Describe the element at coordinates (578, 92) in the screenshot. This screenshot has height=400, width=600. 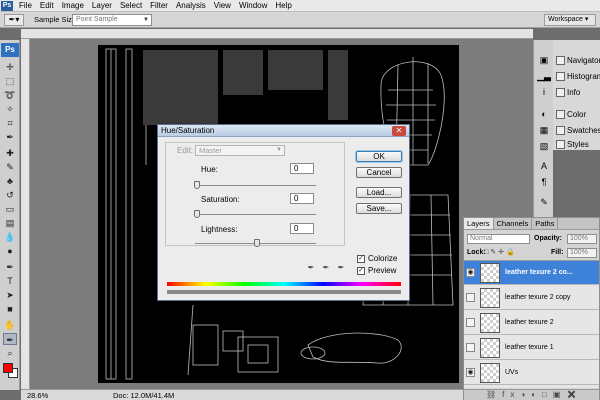
I see `info-panel-tab: Info` at that location.